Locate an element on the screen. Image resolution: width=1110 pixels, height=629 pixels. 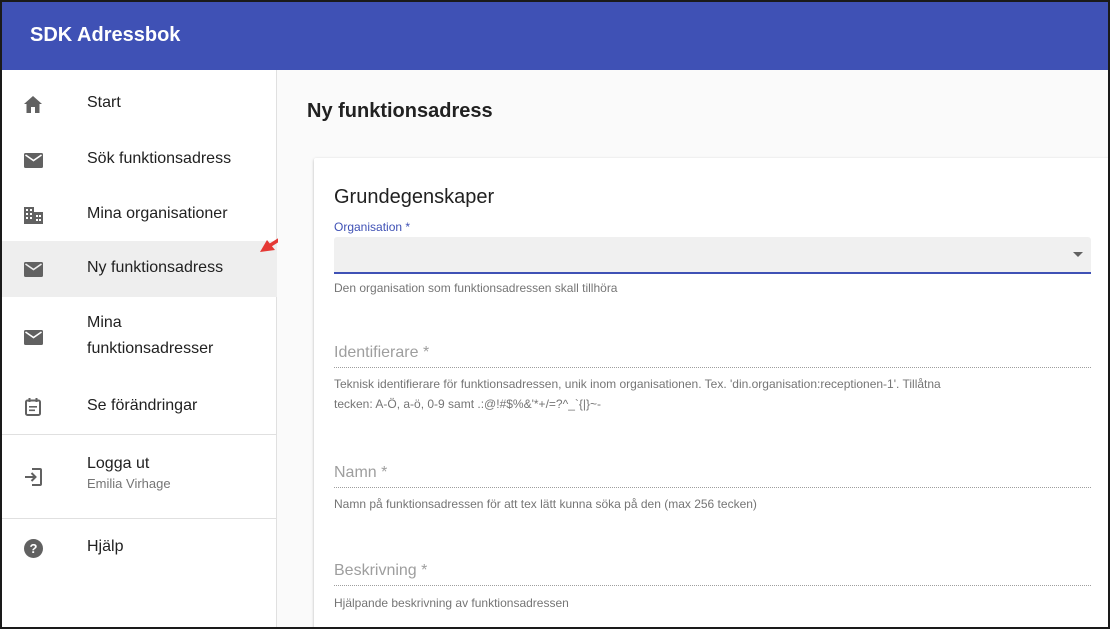
namn-placeholder: Namn * is located at coordinates (361, 472).